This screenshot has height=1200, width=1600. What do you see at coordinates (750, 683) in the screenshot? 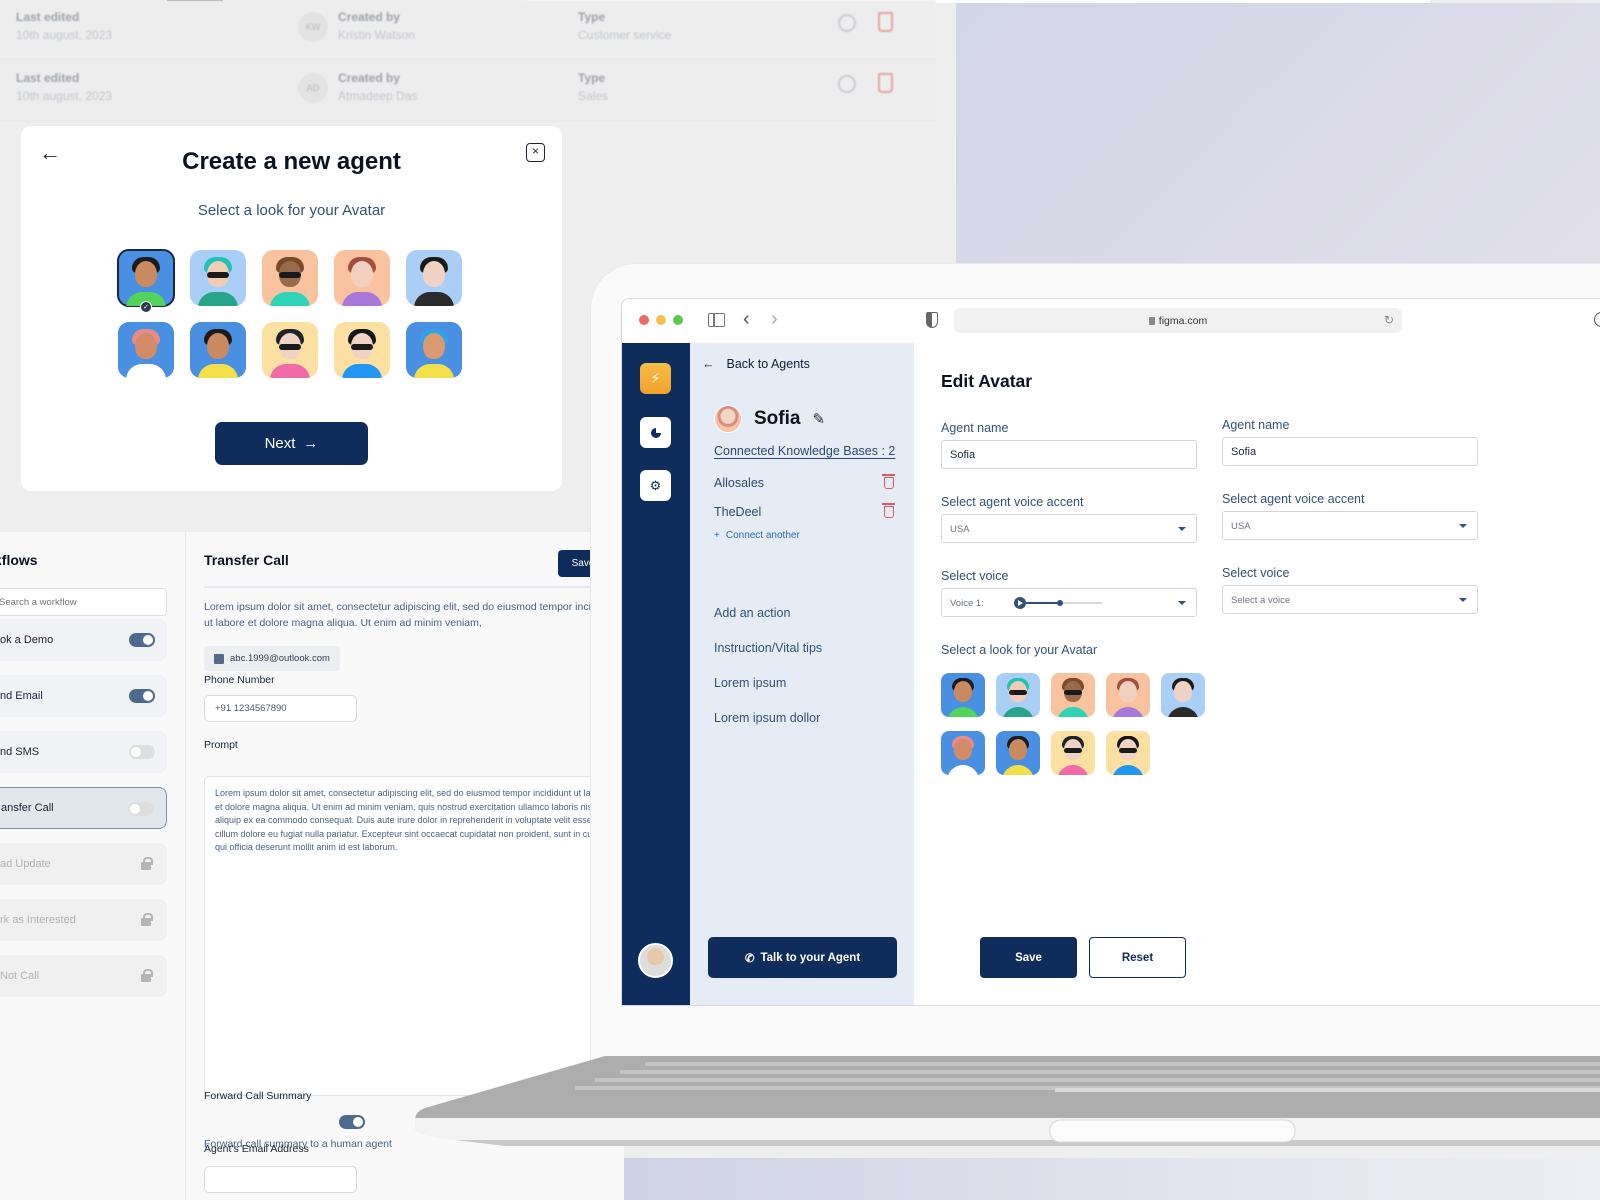
I see `nav-lorem-ipsum: Lorem ipsum` at bounding box center [750, 683].